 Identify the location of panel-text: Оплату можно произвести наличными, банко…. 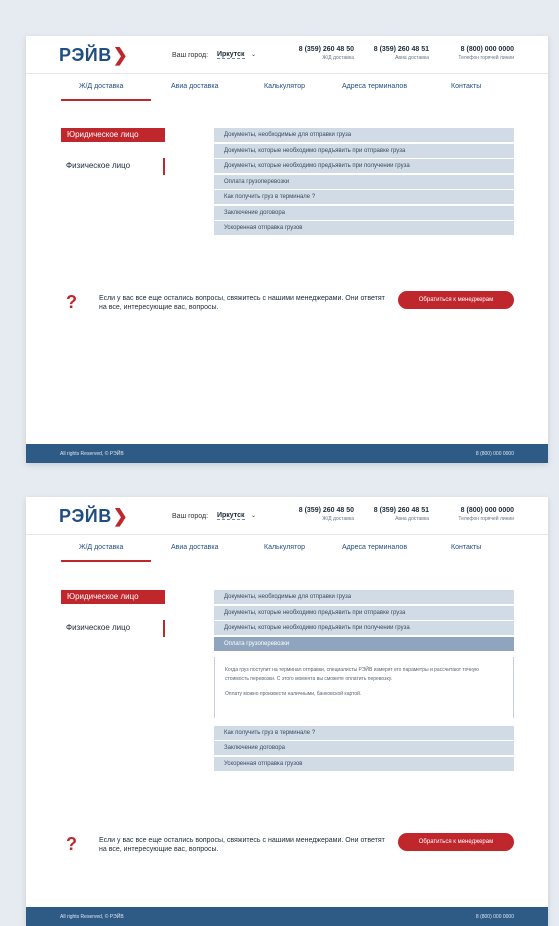
(293, 693).